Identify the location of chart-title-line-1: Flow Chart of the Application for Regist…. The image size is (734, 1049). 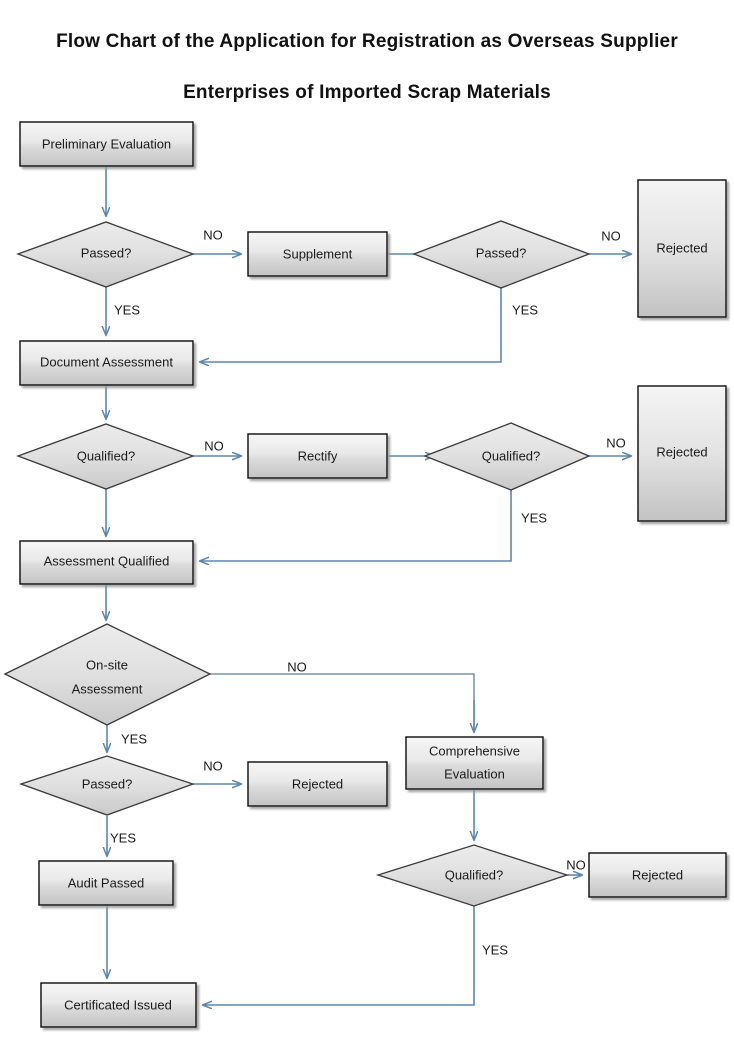
(367, 41).